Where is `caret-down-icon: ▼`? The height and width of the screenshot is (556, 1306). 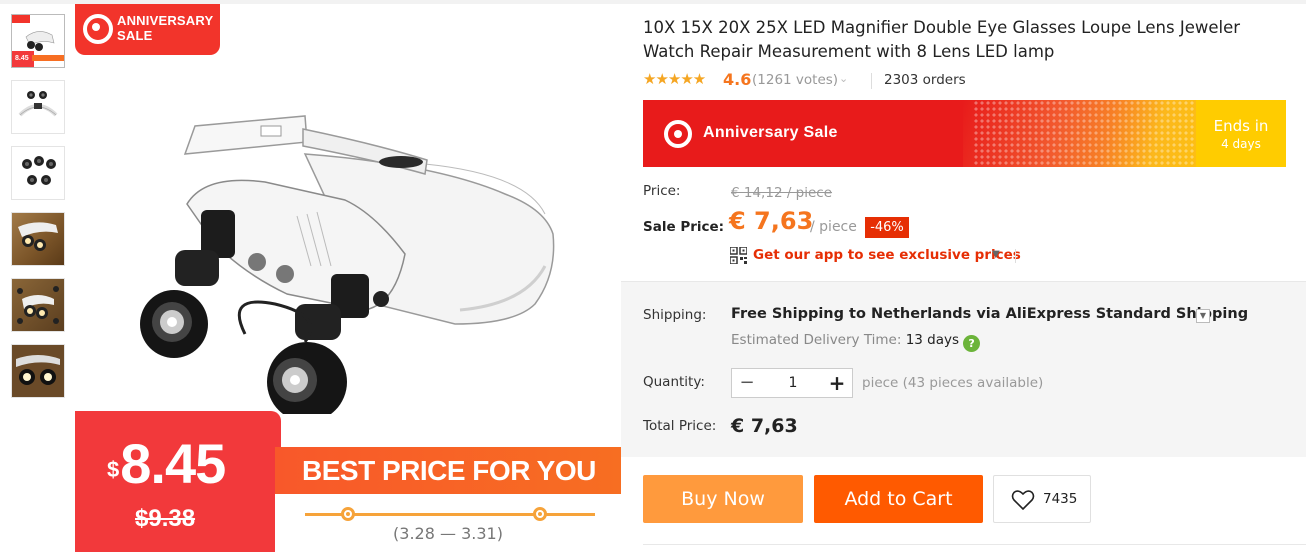 caret-down-icon: ▼ is located at coordinates (996, 254).